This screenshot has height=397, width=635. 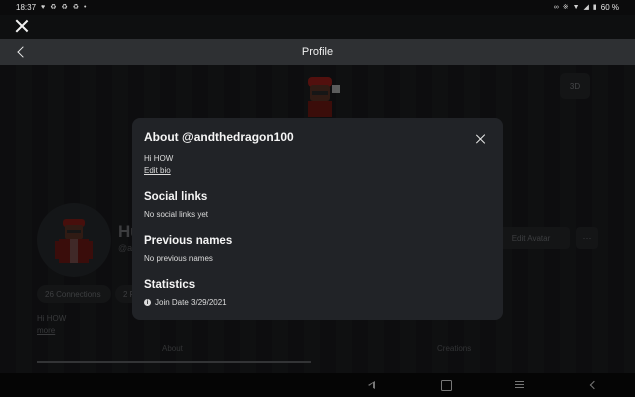 I want to click on join-date-row: i Join Date 3/29/2021, so click(x=185, y=302).